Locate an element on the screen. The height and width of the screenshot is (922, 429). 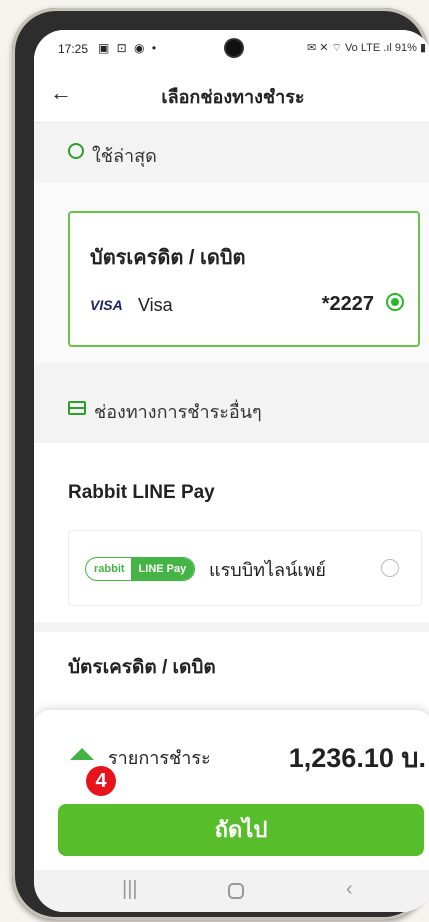
rabbit-line-pay-name: แรบบิทไลน์เพย์ is located at coordinates (267, 570).